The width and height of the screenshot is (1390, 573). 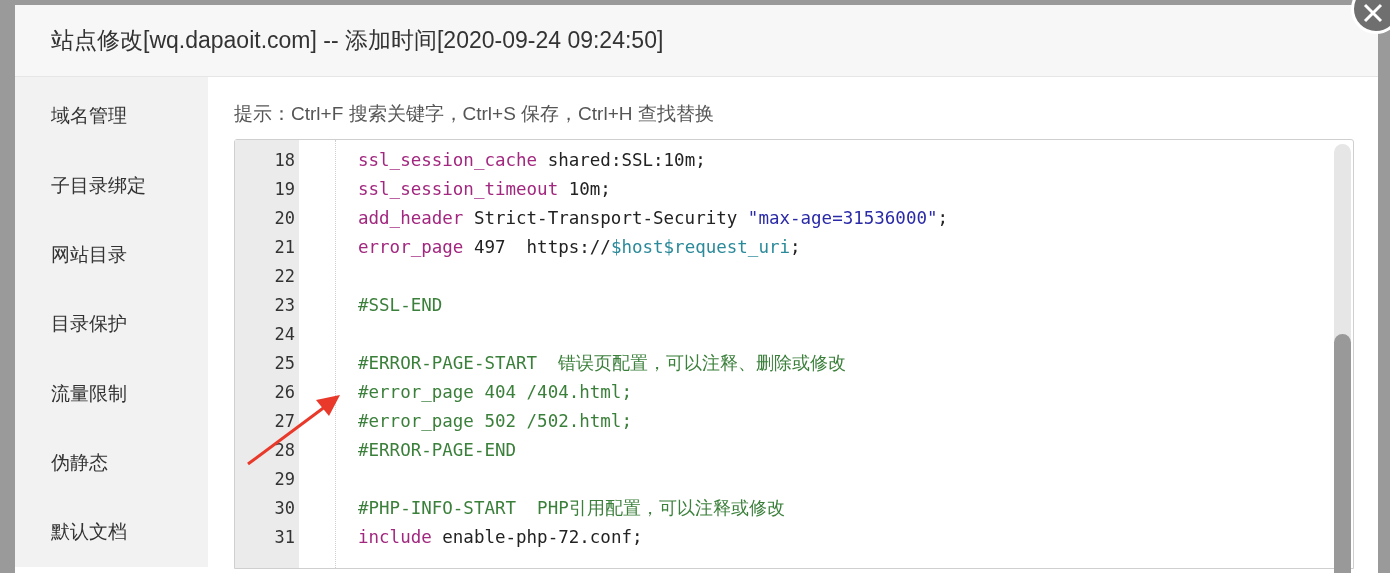 I want to click on code-line: include enable-php-72.conf;, so click(x=500, y=538).